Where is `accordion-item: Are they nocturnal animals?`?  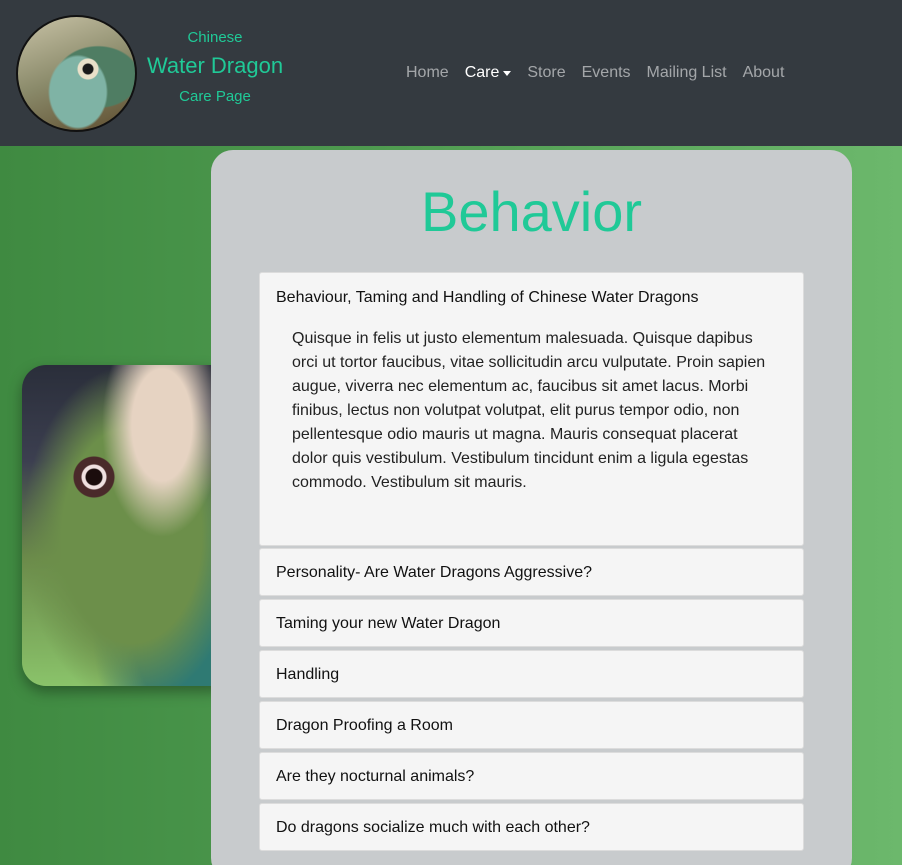
accordion-item: Are they nocturnal animals? is located at coordinates (531, 776).